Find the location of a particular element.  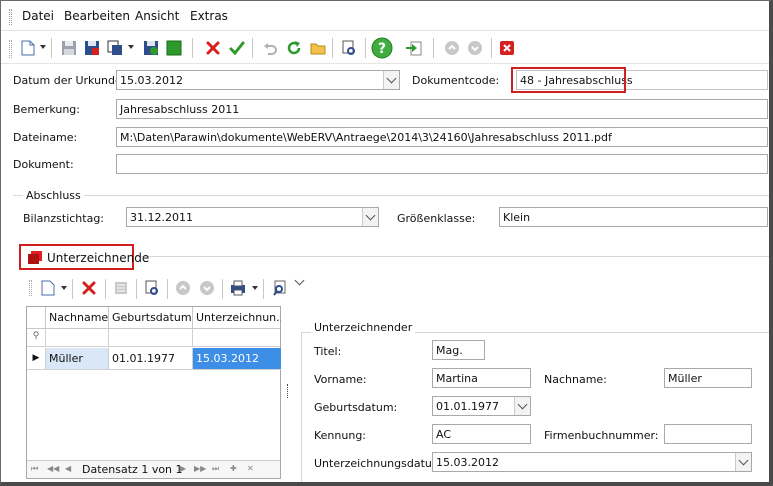

cell-nachname: Müller is located at coordinates (77, 359).